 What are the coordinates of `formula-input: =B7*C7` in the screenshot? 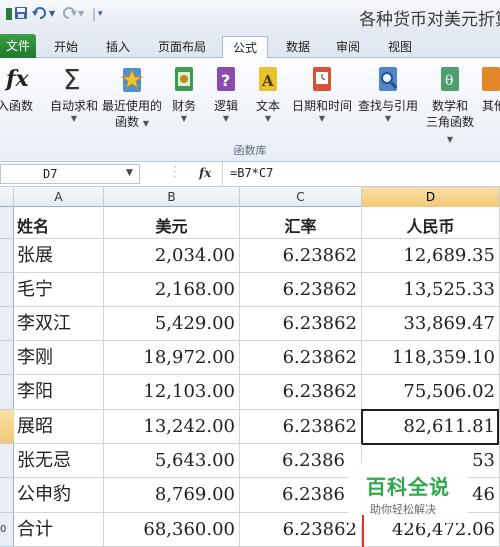 It's located at (251, 173).